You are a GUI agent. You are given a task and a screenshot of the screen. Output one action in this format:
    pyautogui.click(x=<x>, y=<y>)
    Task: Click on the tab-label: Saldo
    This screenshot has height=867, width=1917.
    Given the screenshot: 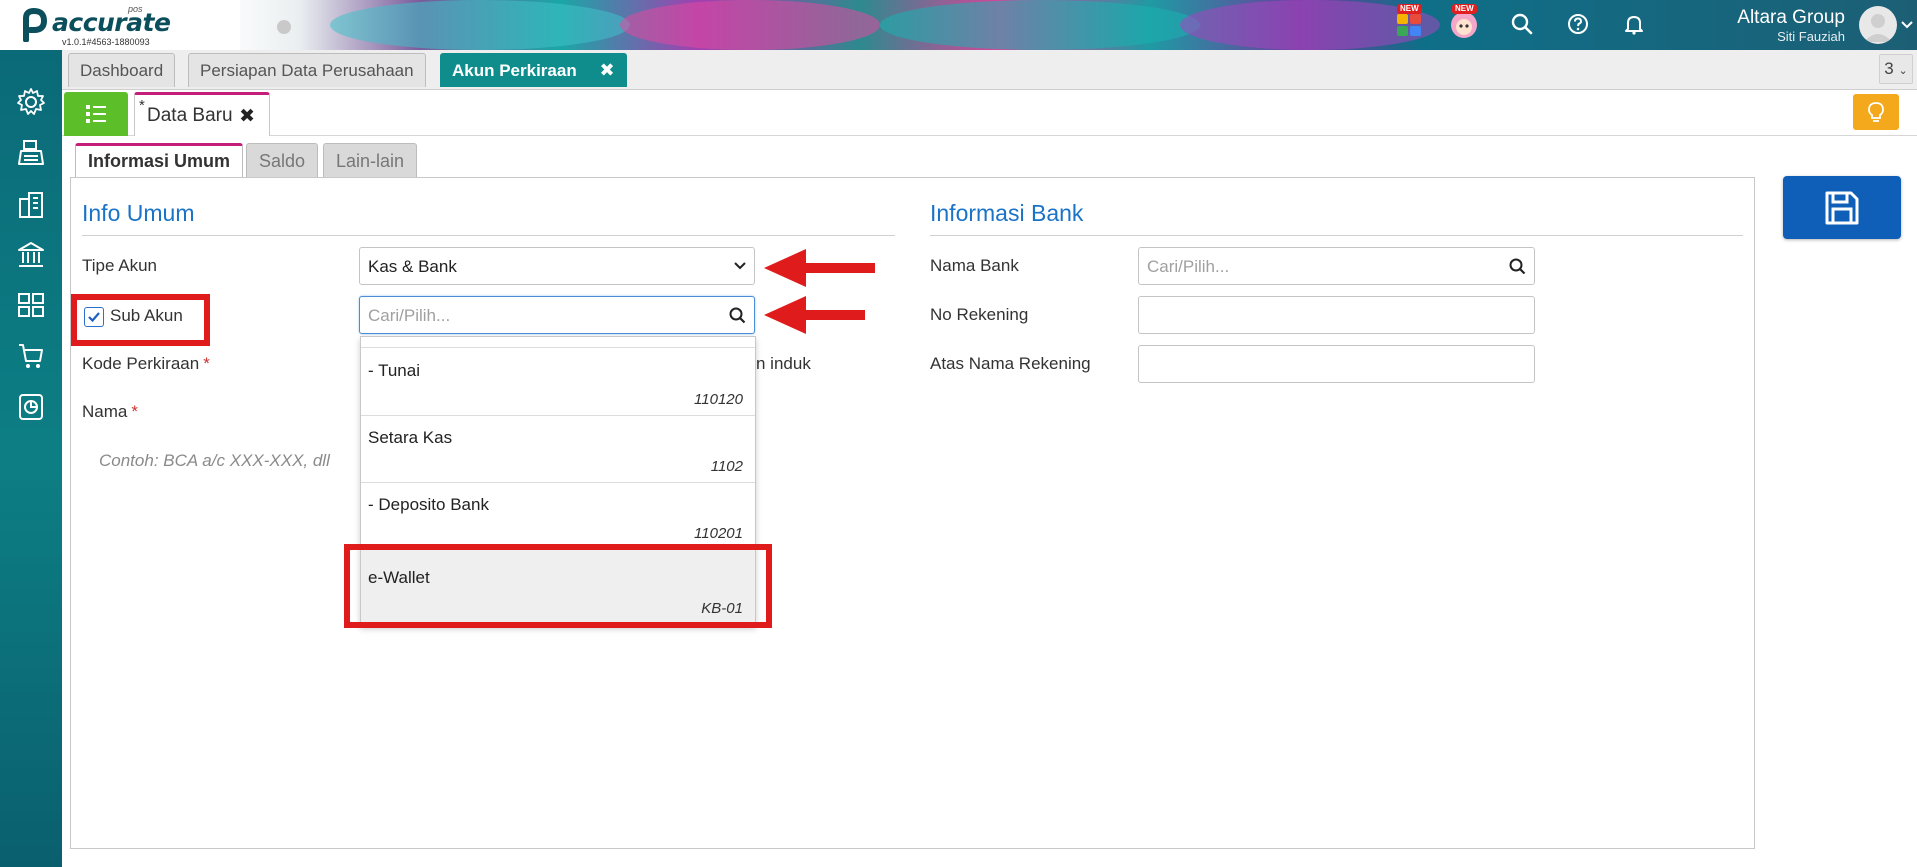 What is the action you would take?
    pyautogui.click(x=282, y=161)
    